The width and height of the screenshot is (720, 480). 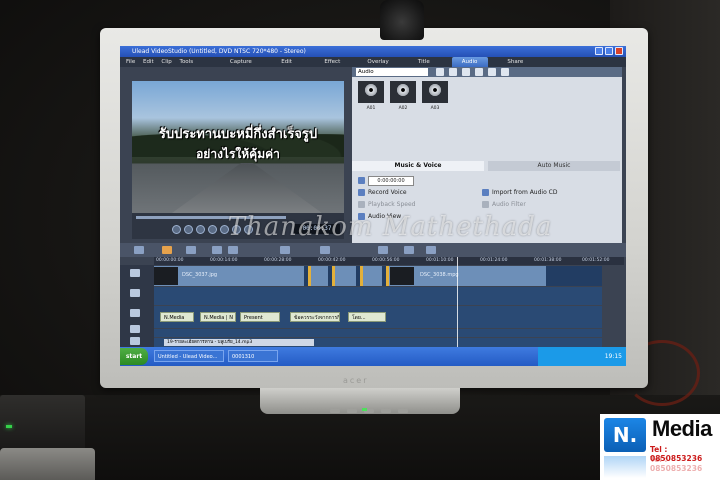 What do you see at coordinates (217, 250) in the screenshot?
I see `undo-icon` at bounding box center [217, 250].